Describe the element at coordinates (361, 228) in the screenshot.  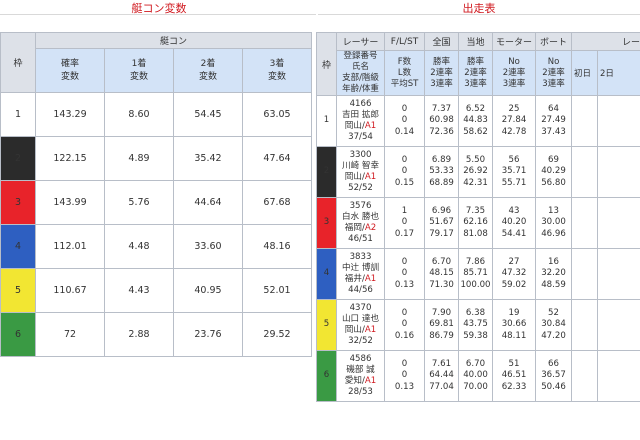
I see `racer-branch-class: 福岡/A2` at that location.